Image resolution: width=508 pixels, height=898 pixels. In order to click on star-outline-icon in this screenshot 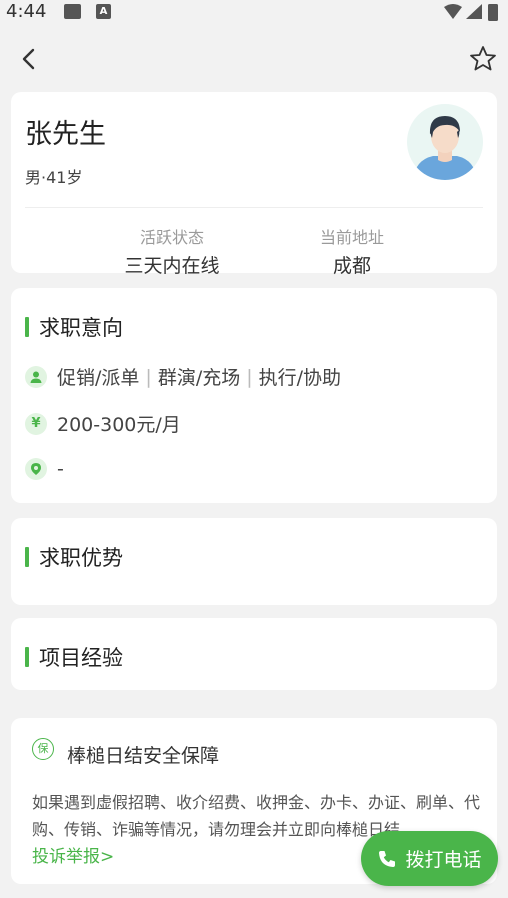, I will do `click(483, 58)`.